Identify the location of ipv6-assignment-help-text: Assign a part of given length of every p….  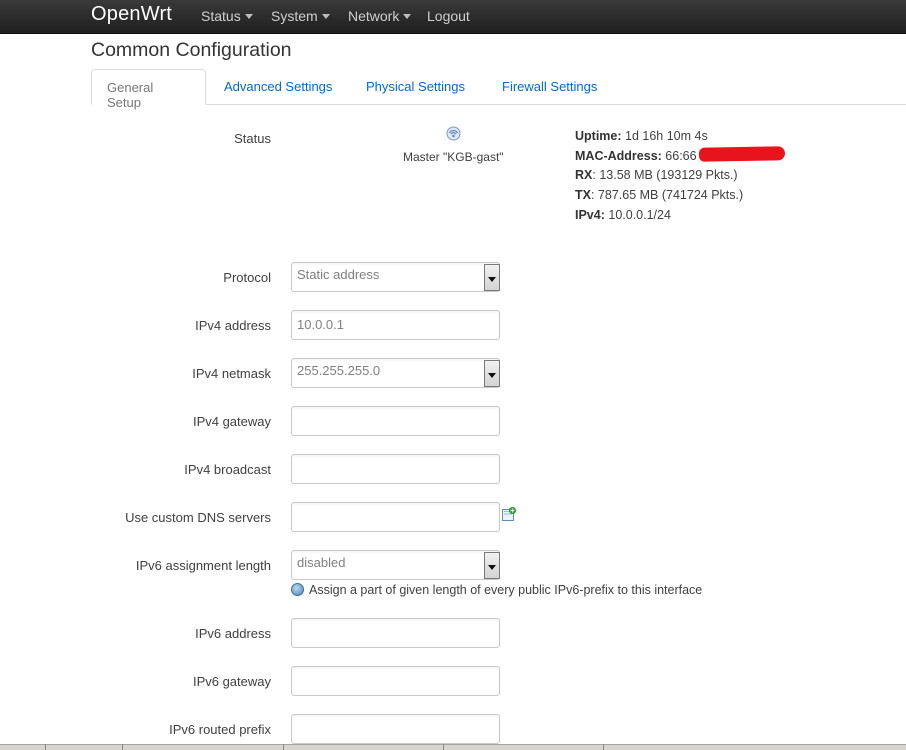
(506, 590).